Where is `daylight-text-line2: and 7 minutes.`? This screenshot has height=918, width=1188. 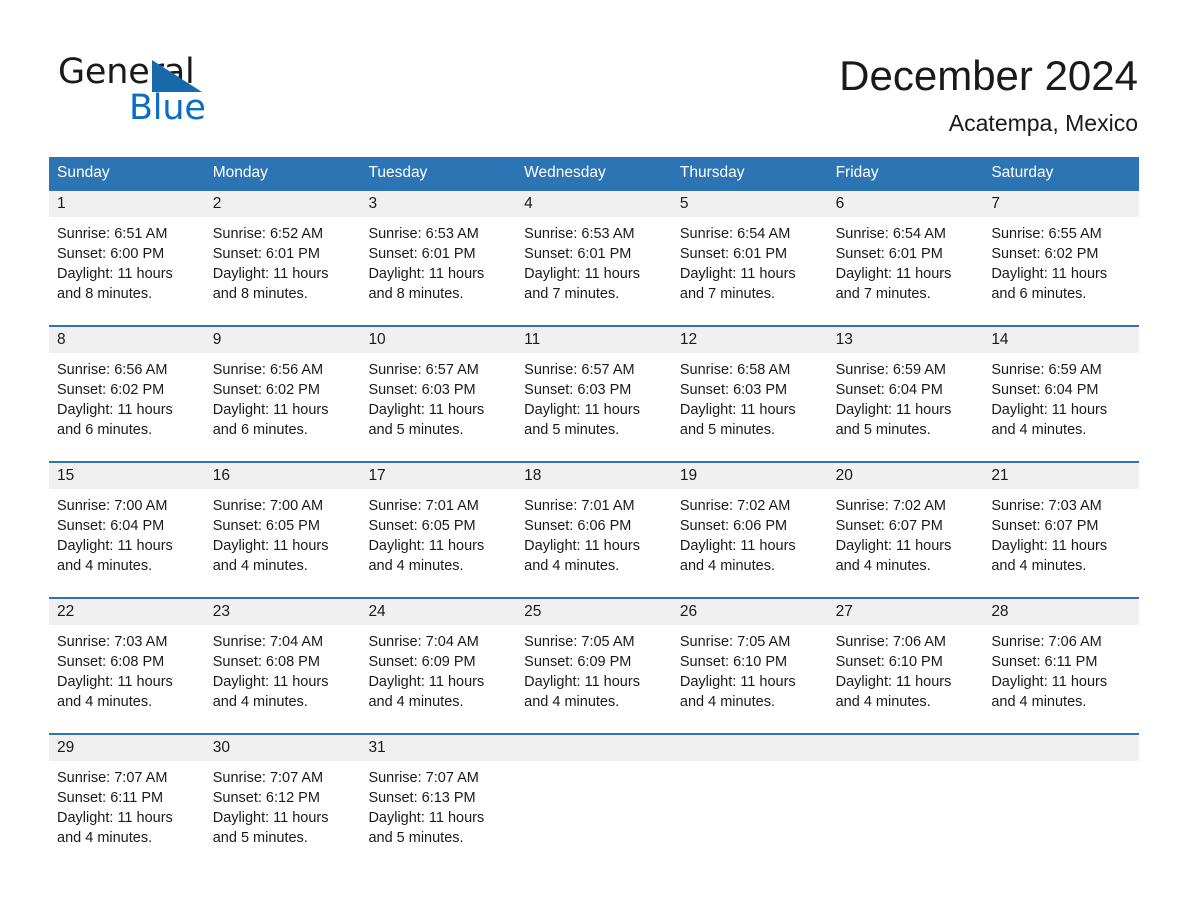 daylight-text-line2: and 7 minutes. is located at coordinates (727, 294).